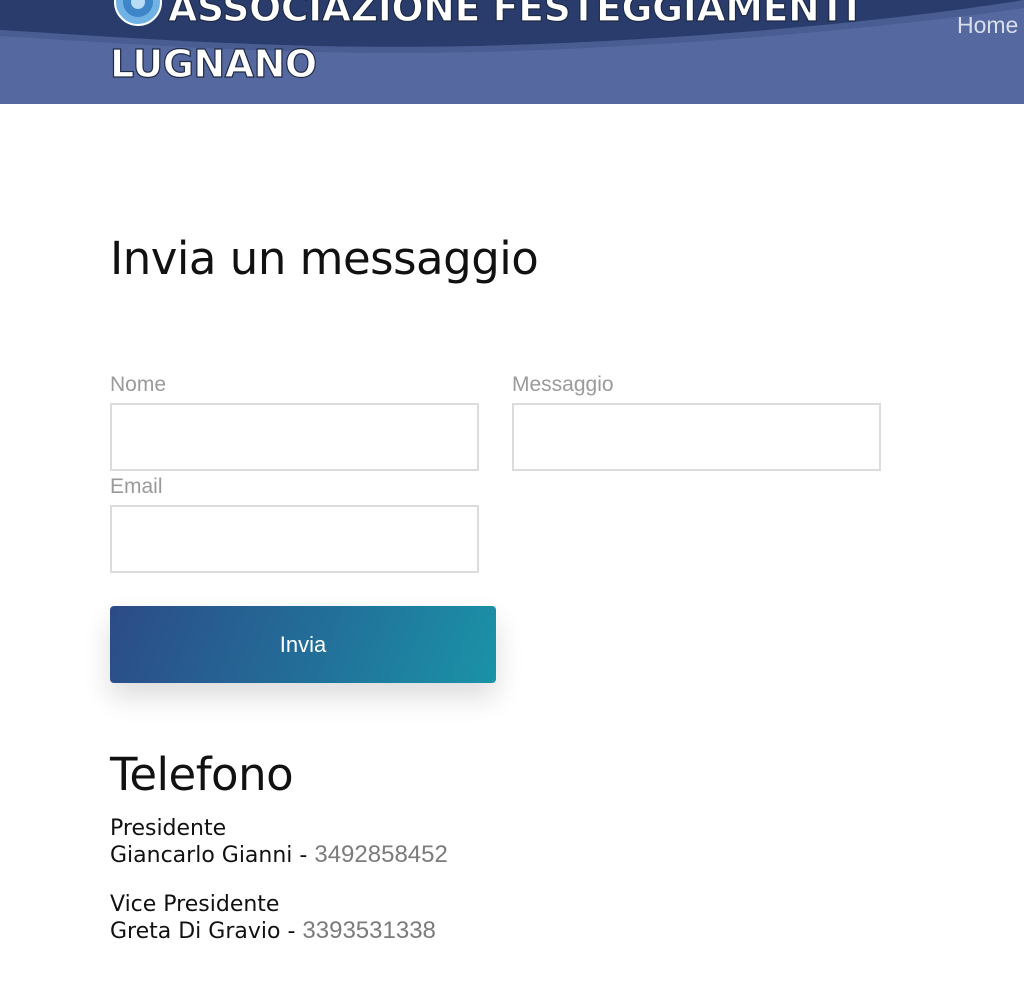 The height and width of the screenshot is (989, 1024). Describe the element at coordinates (324, 258) in the screenshot. I see `contact-form-heading: Invia un messaggio` at that location.